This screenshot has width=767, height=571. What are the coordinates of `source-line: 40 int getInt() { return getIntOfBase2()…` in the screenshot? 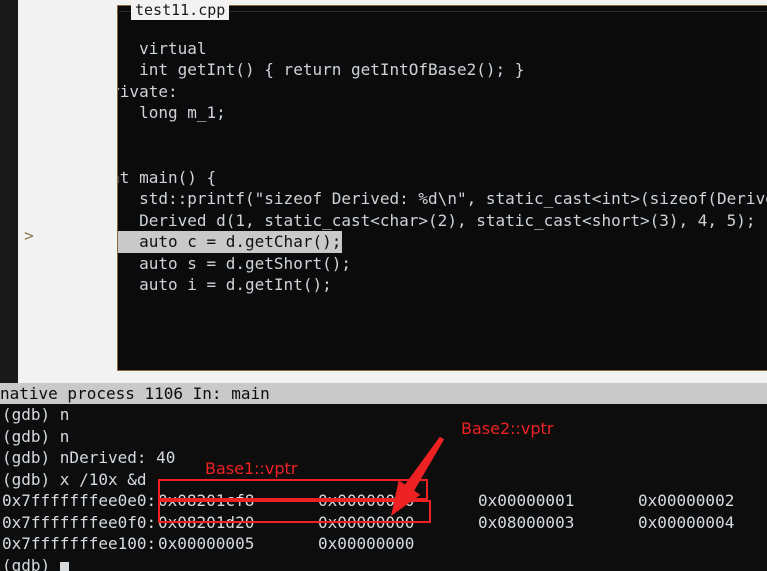 It's located at (442, 70).